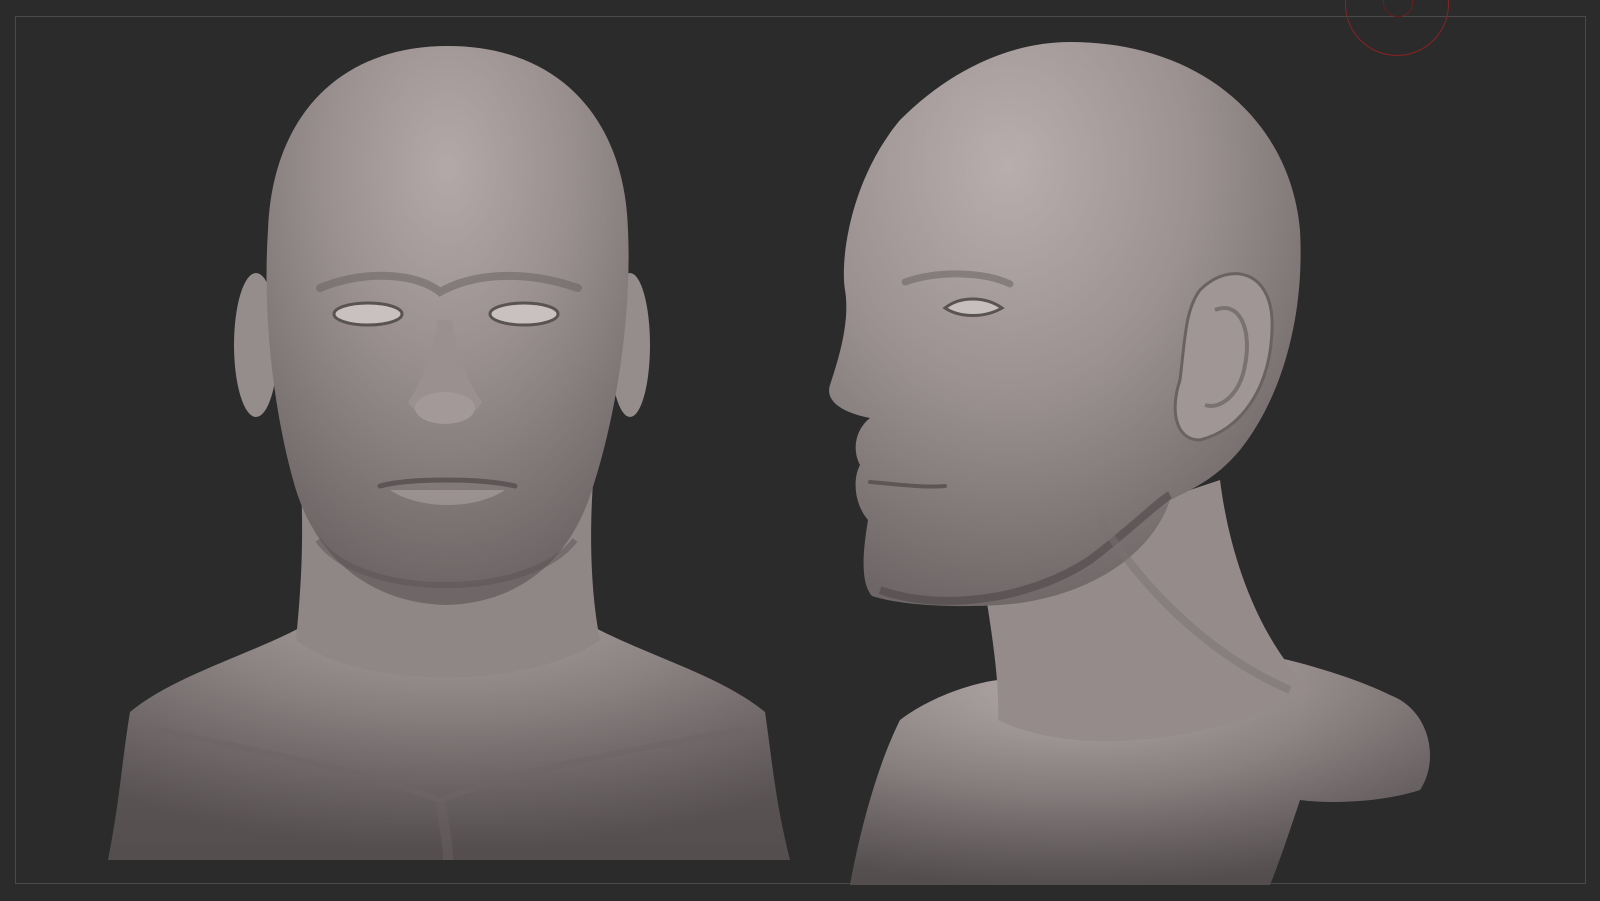 This screenshot has width=1600, height=901. What do you see at coordinates (524, 314) in the screenshot?
I see `front-eye-right` at bounding box center [524, 314].